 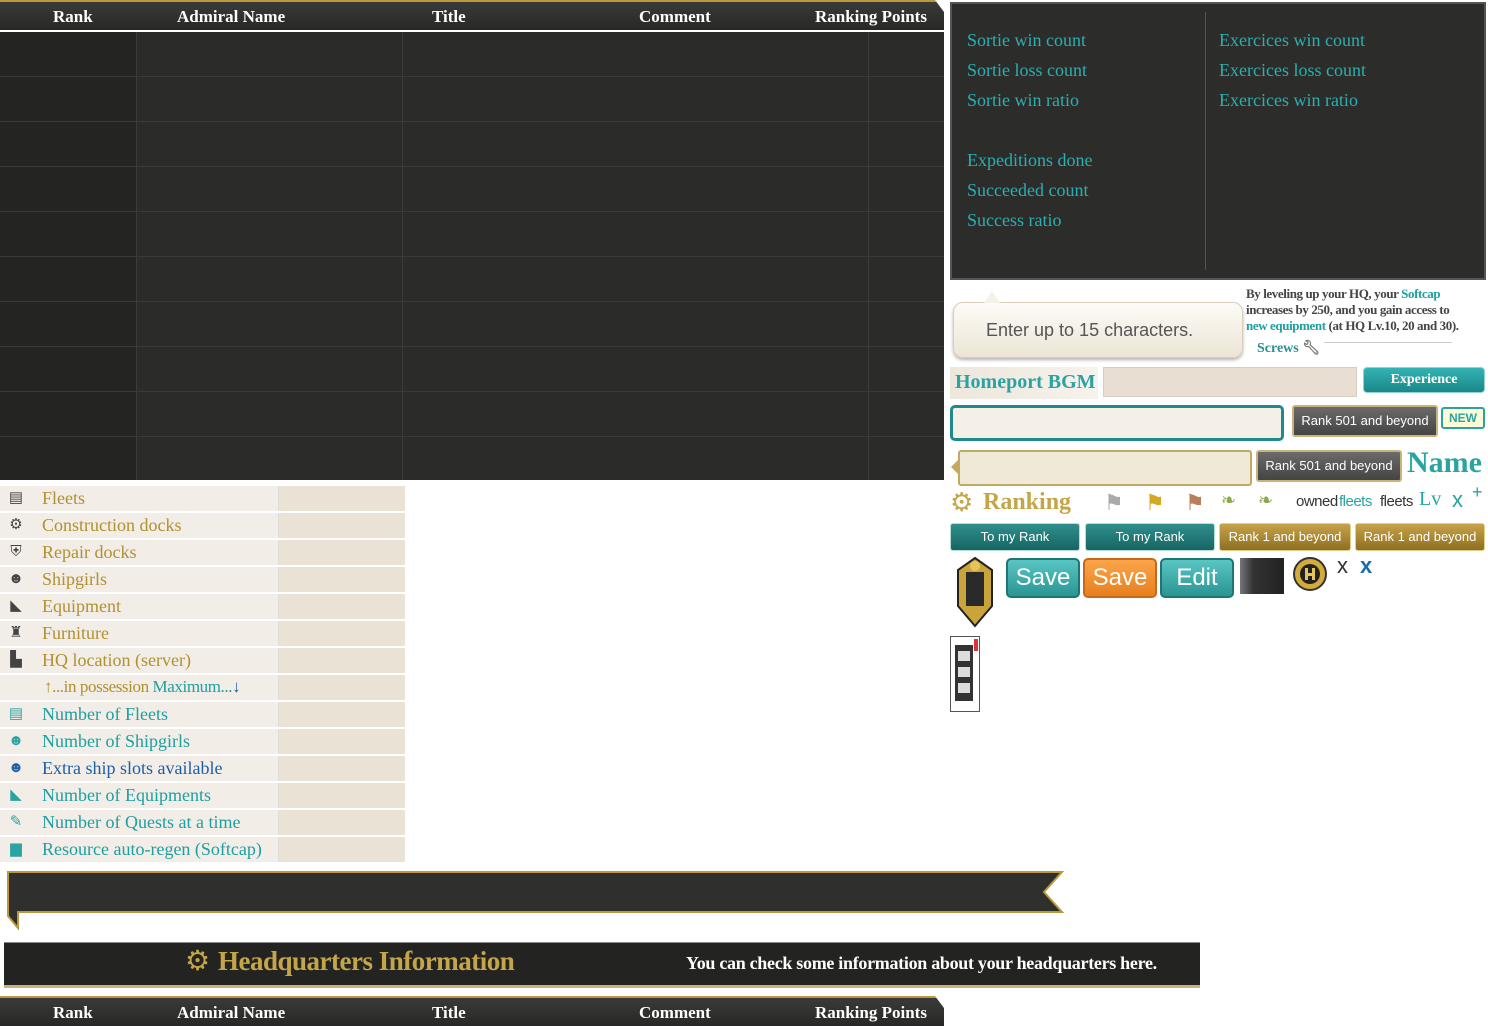 I want to click on to-my-rank-button-alt: To my Rank, so click(x=1150, y=537).